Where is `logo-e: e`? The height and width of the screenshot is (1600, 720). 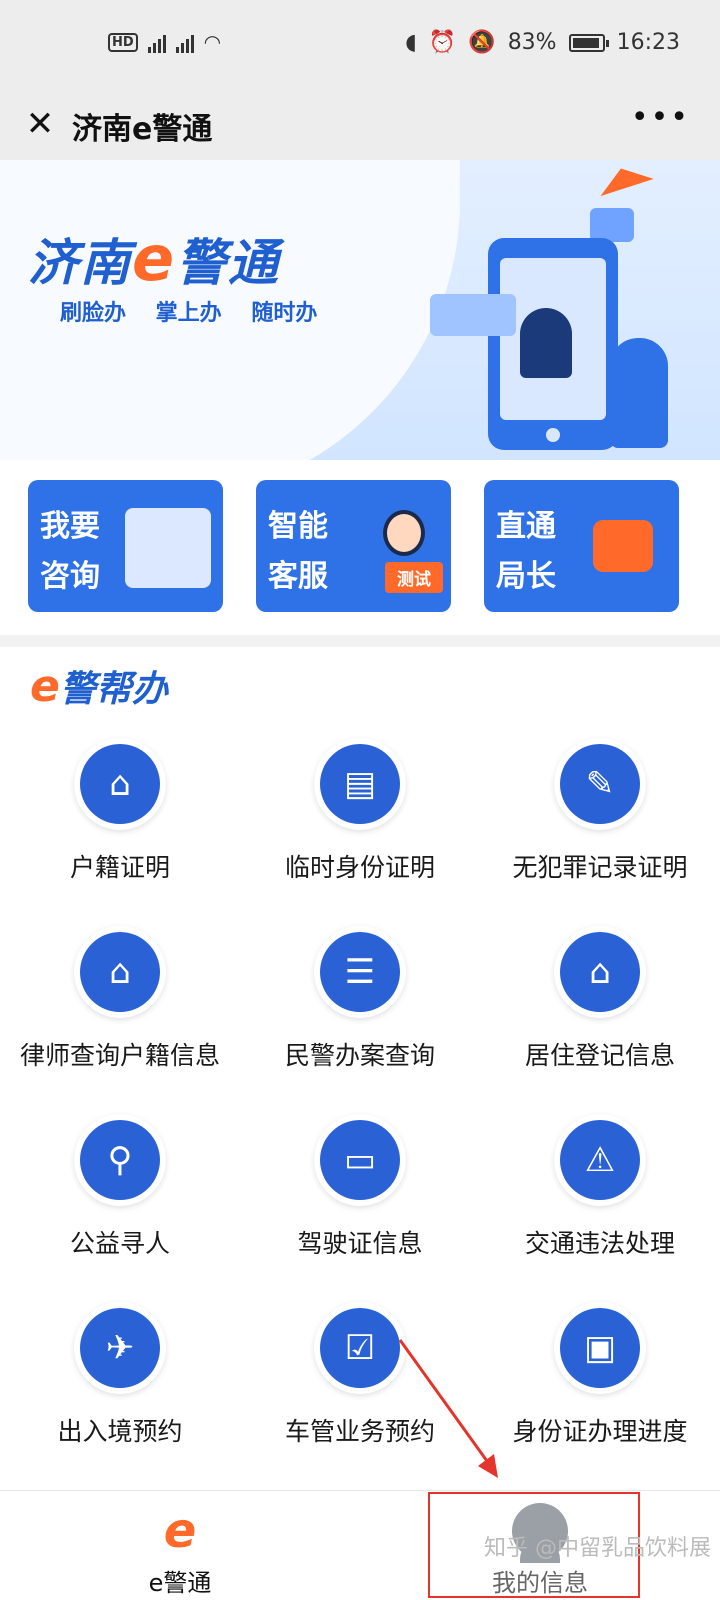 logo-e: e is located at coordinates (154, 258).